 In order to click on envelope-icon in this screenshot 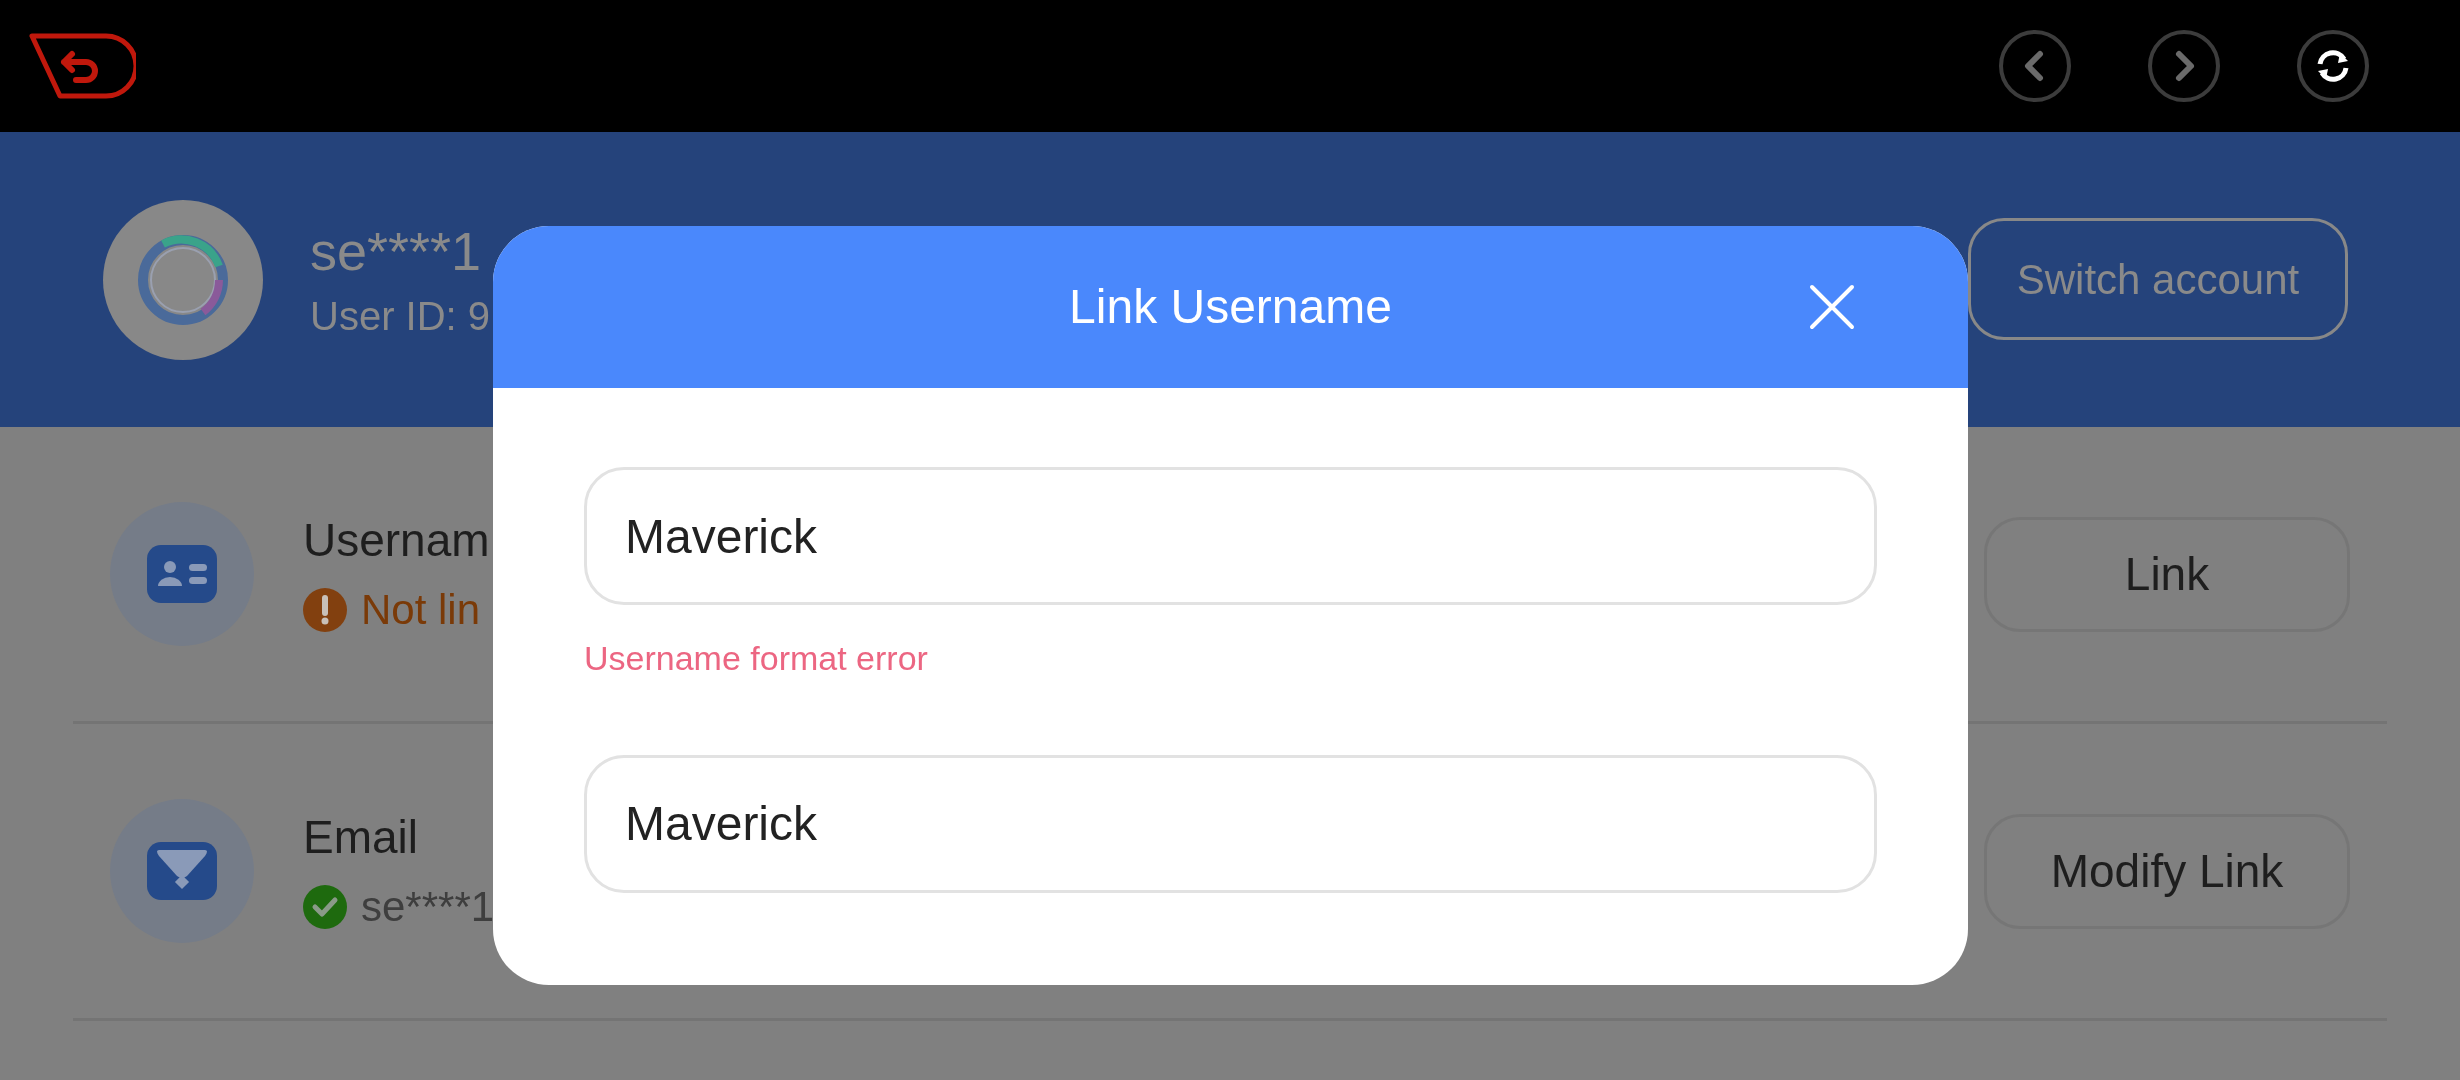, I will do `click(182, 871)`.